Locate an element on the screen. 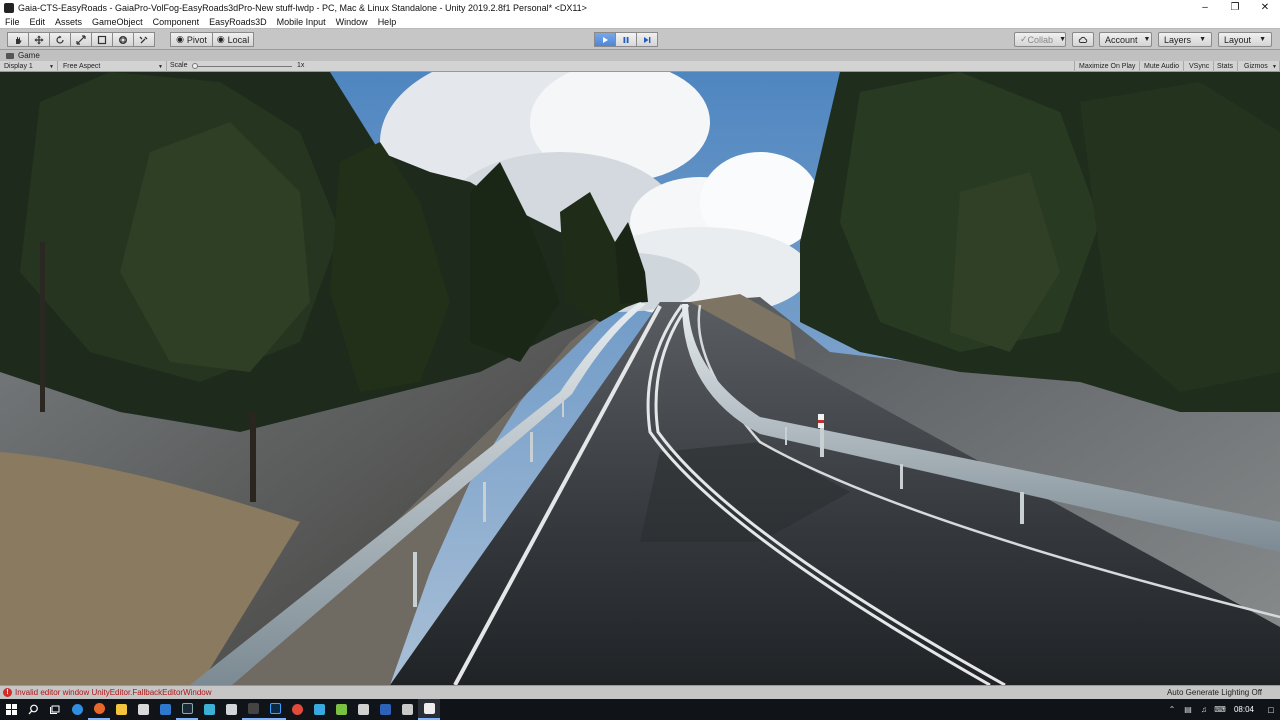 This screenshot has width=1280, height=720. stats-label: Stats is located at coordinates (1225, 66).